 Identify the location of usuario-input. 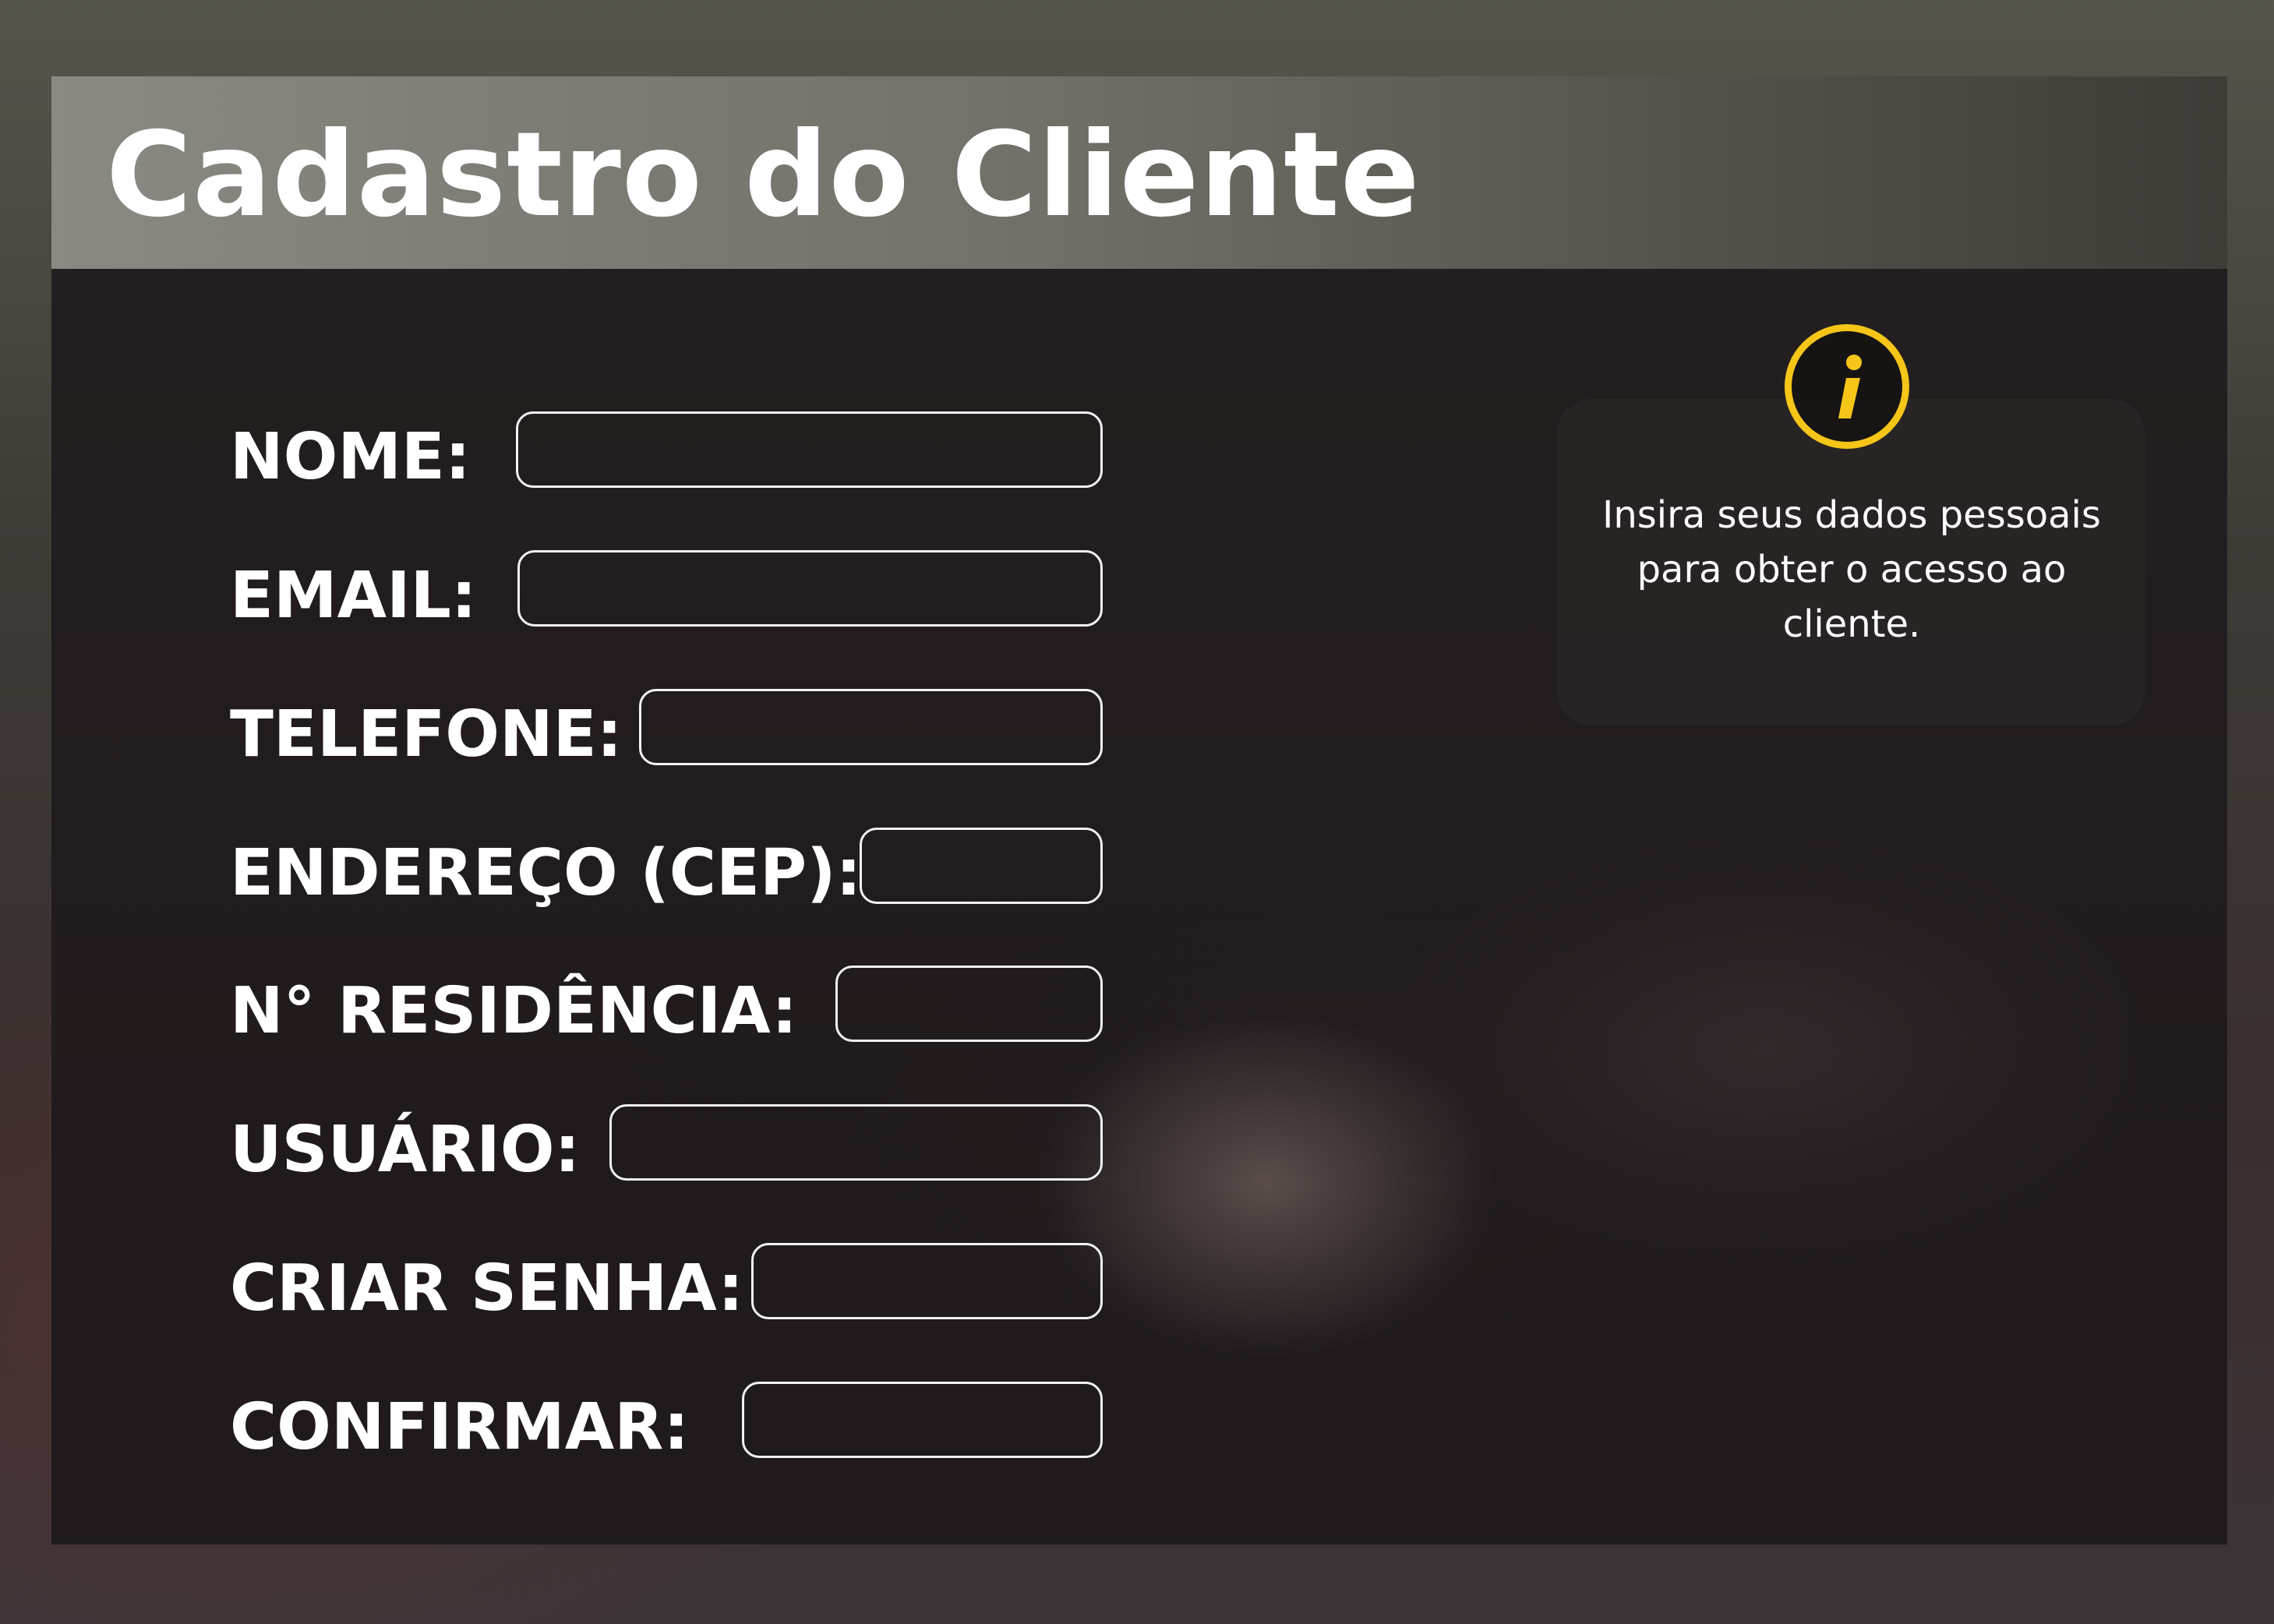
(856, 1142).